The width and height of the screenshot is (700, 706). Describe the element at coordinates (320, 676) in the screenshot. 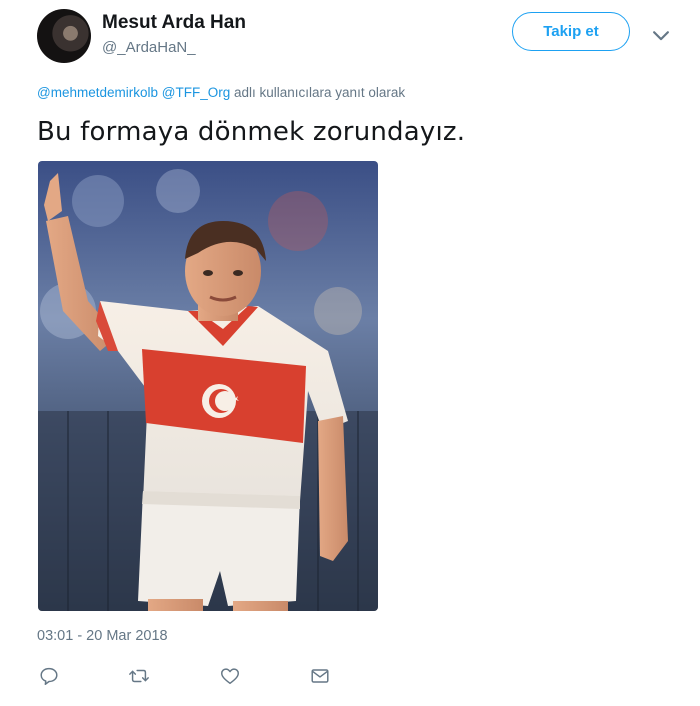

I see `direct-message-icon` at that location.